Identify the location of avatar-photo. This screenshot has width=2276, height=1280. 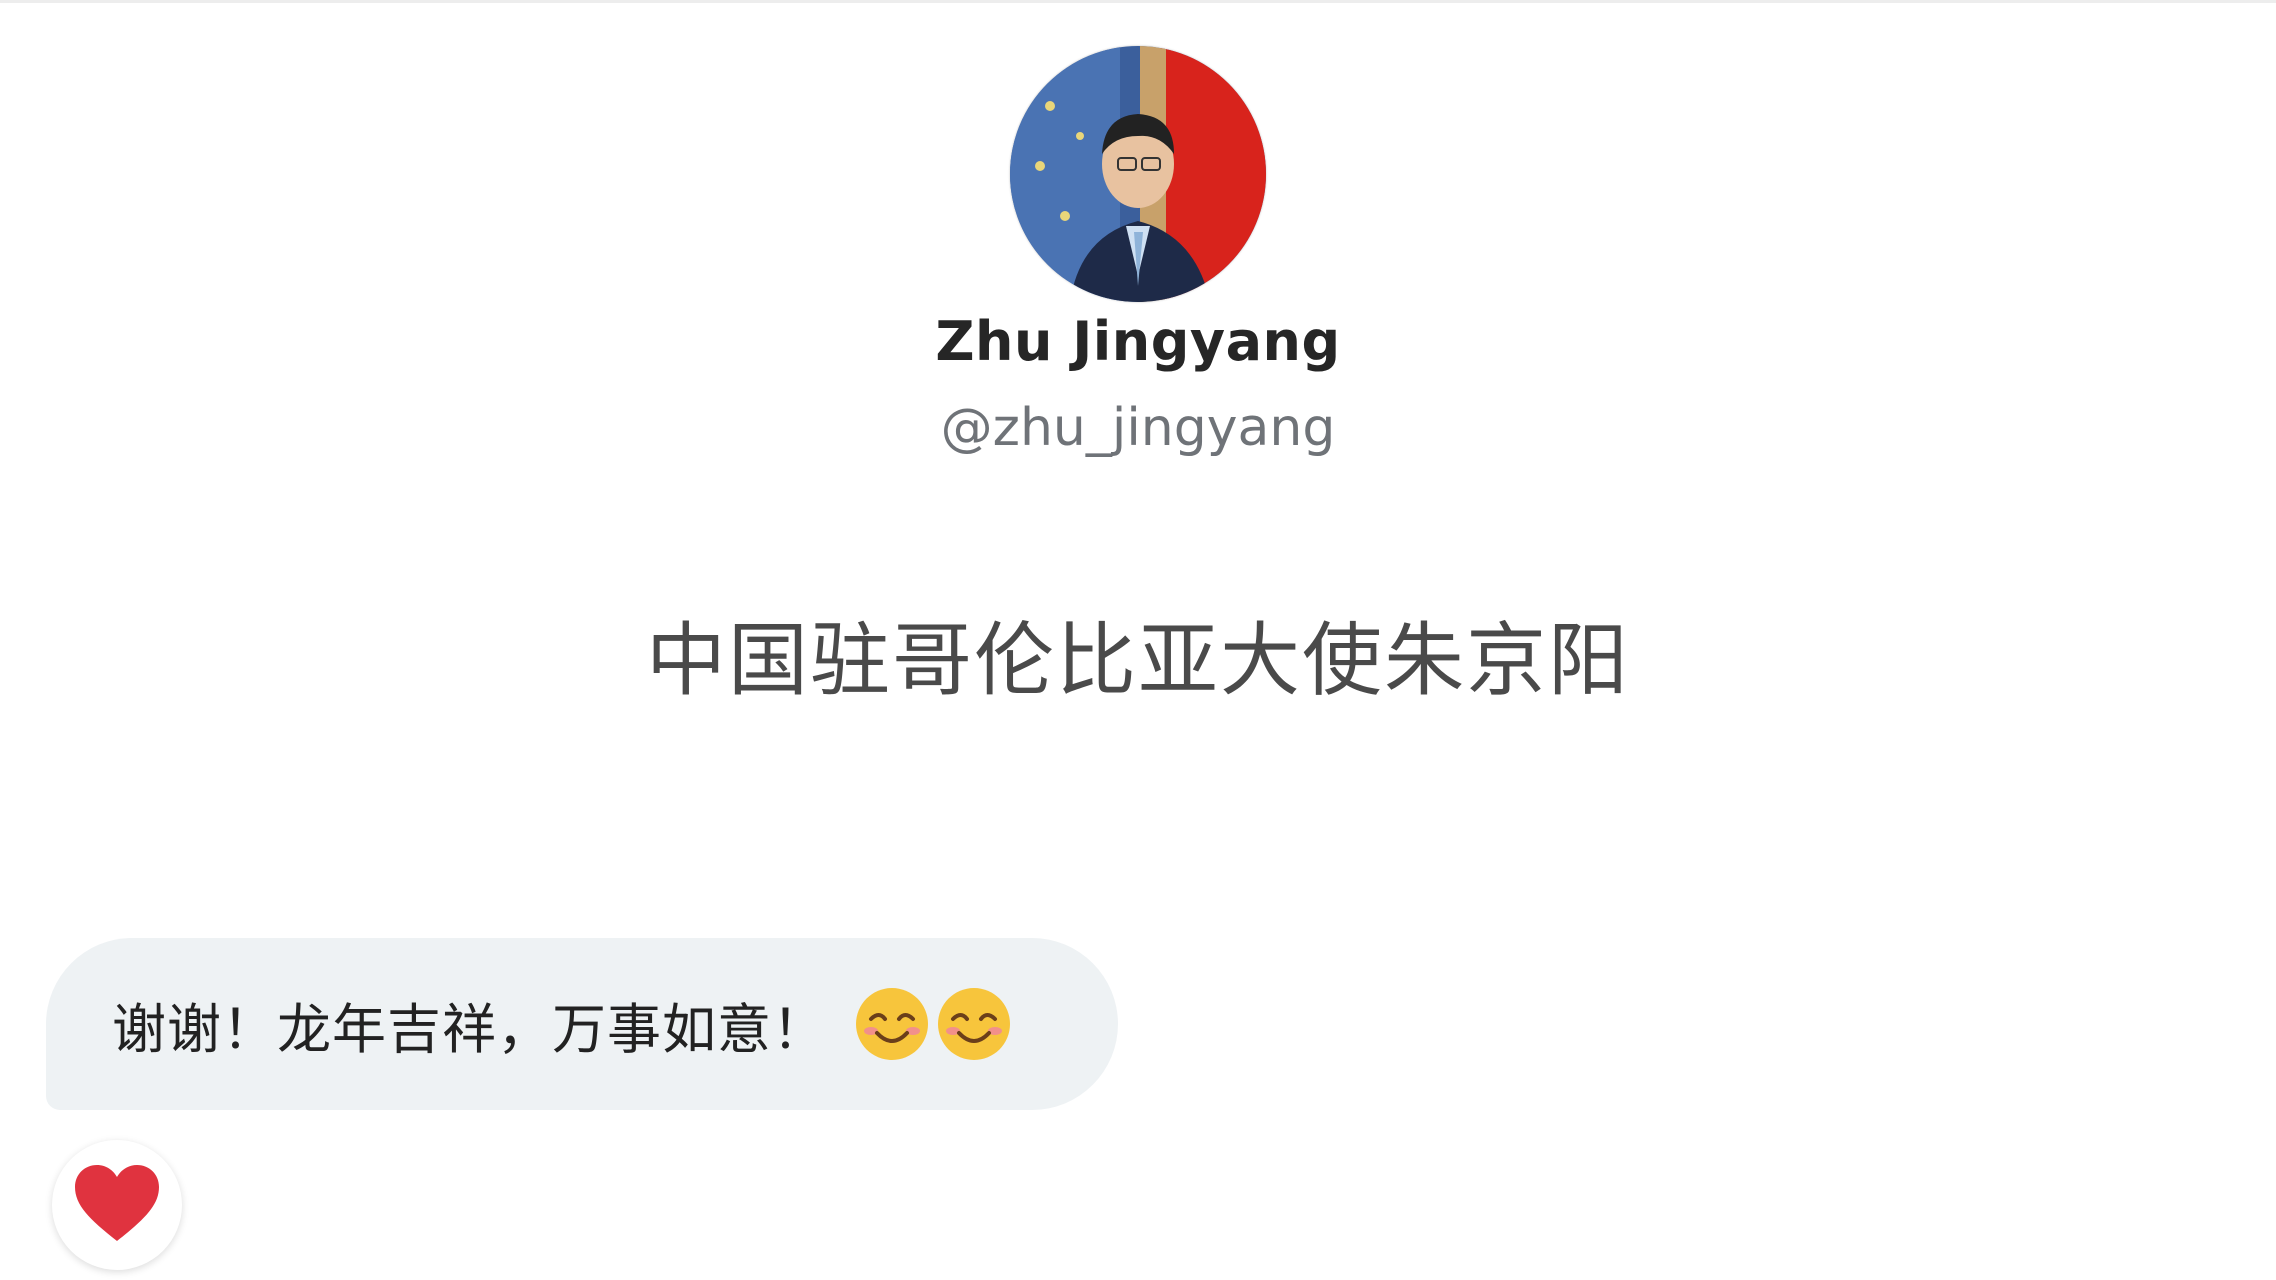
(1138, 174).